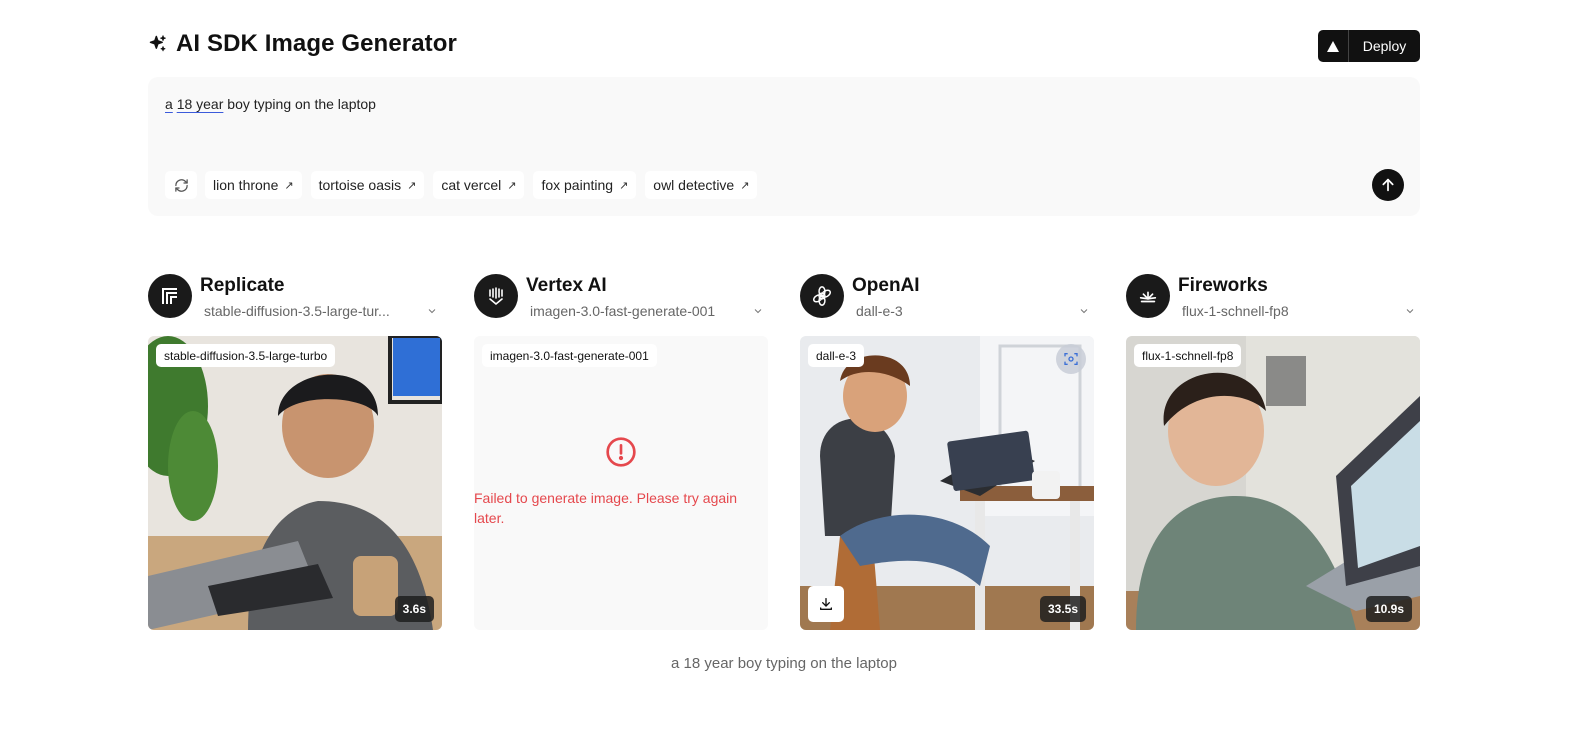  What do you see at coordinates (879, 311) in the screenshot?
I see `model-select-value: dall-e-3` at bounding box center [879, 311].